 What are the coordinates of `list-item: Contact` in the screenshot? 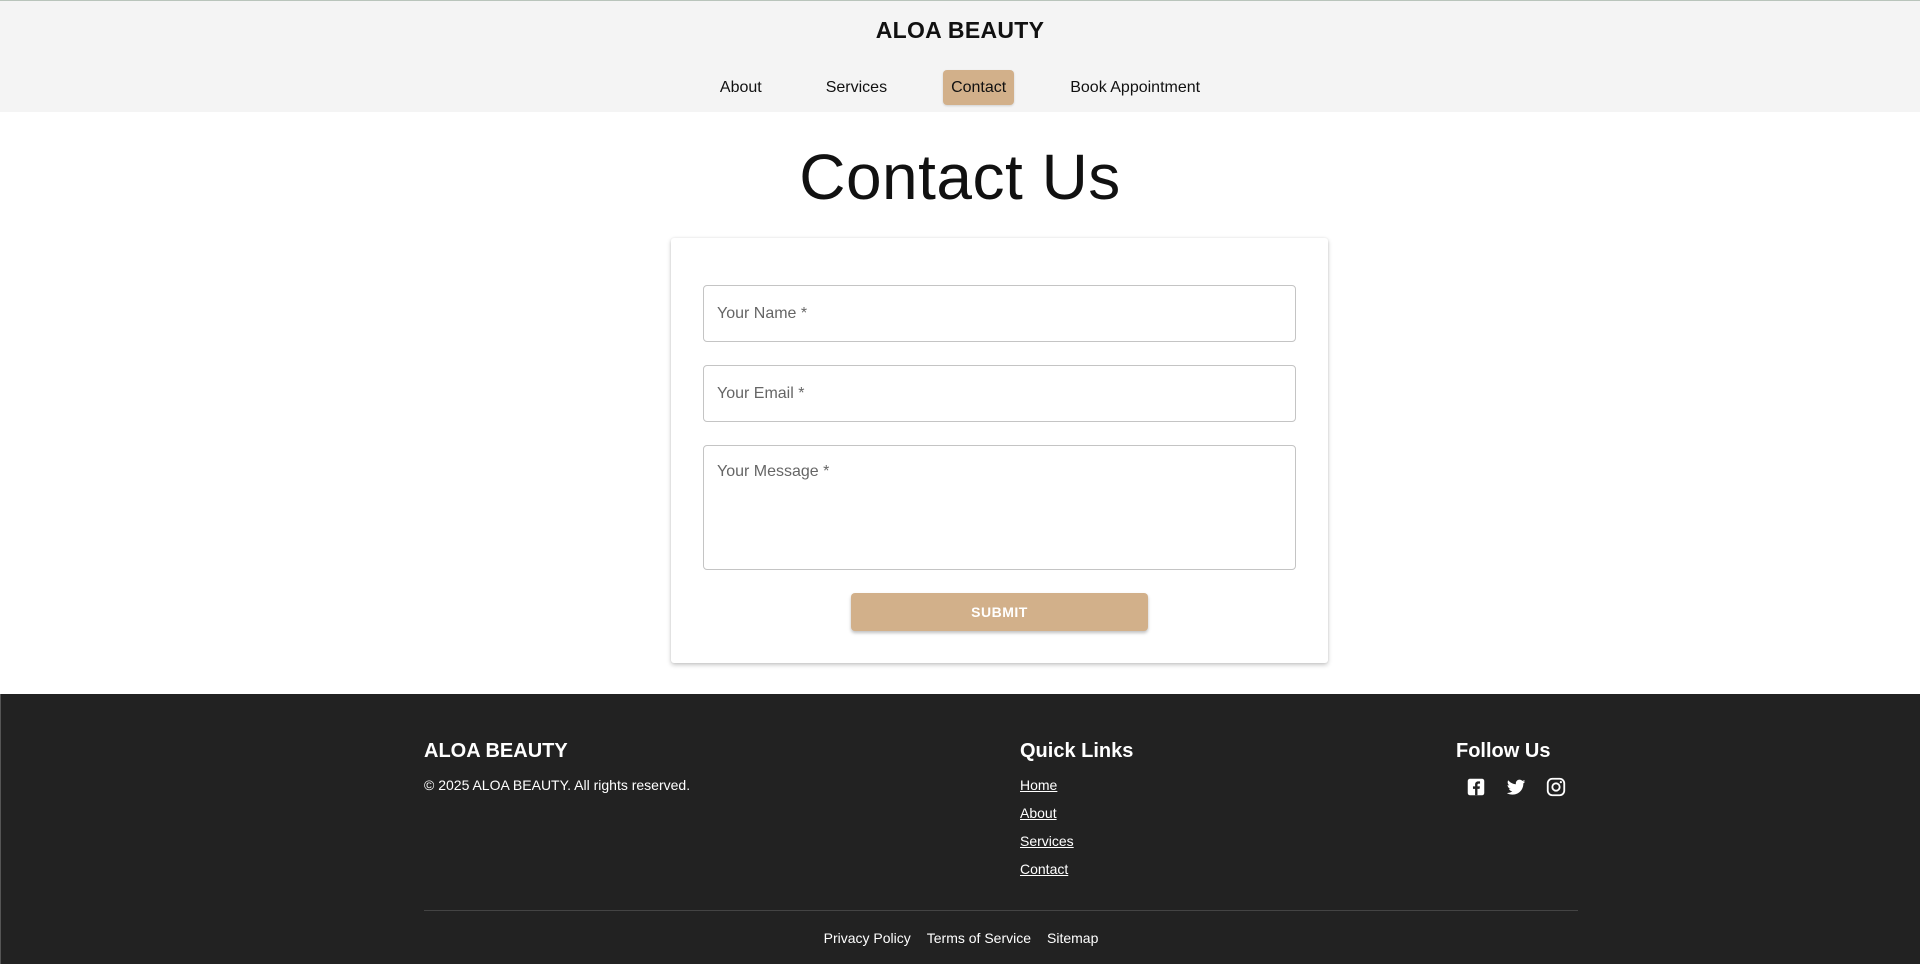 It's located at (1047, 869).